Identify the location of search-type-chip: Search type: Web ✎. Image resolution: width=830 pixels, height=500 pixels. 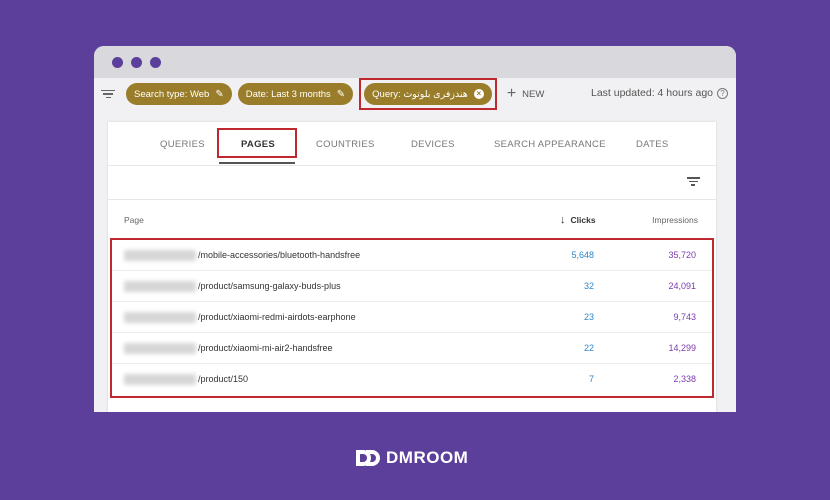
(179, 94).